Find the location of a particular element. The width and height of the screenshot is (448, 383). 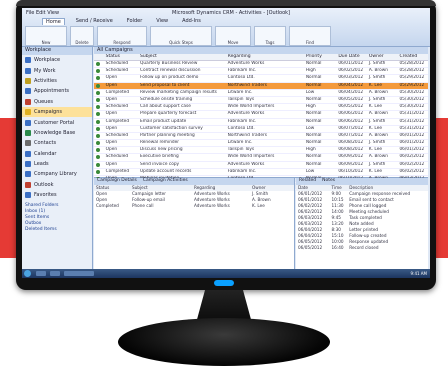

column-header: Subject is located at coordinates (182, 57).